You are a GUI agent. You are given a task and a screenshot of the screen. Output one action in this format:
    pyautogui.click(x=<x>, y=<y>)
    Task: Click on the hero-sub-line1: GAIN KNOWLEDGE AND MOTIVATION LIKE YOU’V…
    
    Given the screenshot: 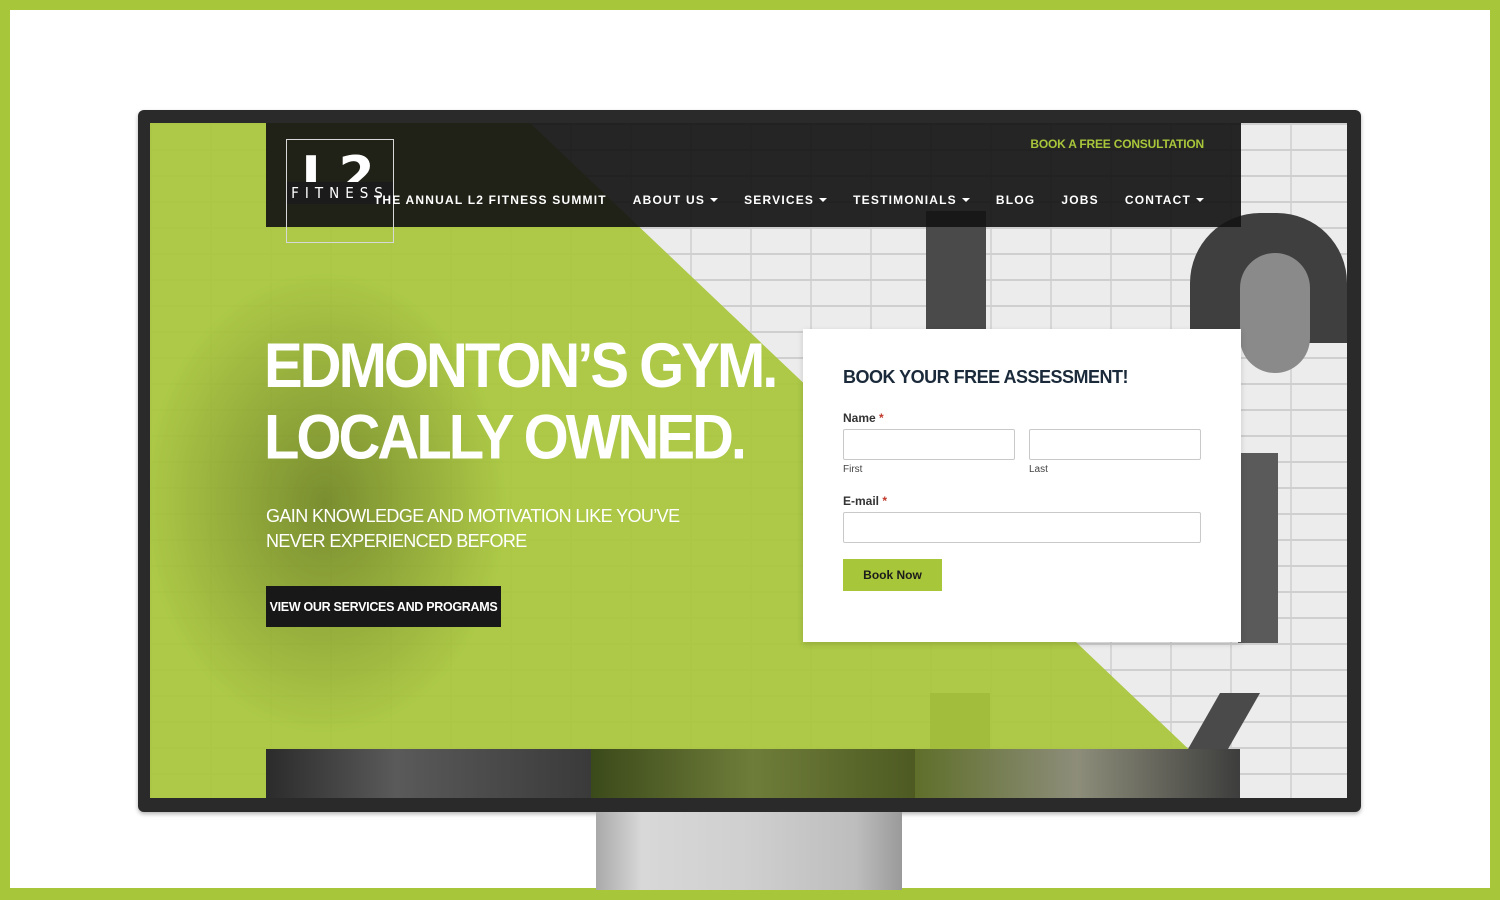 What is the action you would take?
    pyautogui.click(x=473, y=516)
    